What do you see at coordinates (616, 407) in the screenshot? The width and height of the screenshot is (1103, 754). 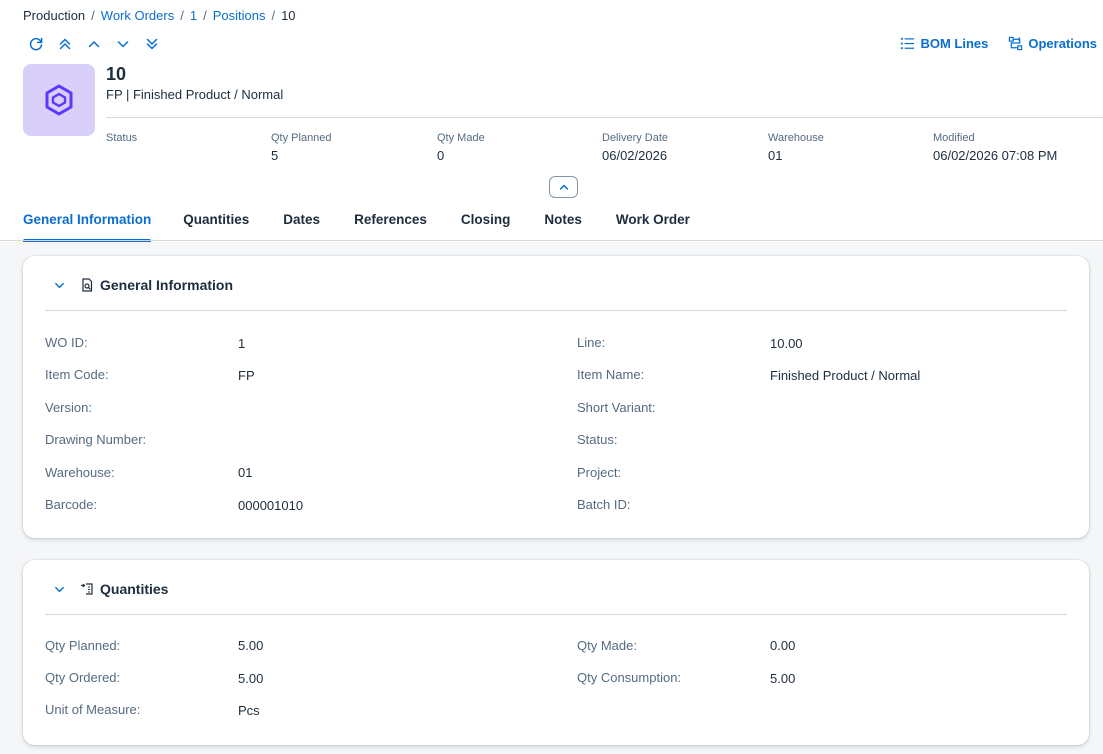 I see `field-label: Short Variant:` at bounding box center [616, 407].